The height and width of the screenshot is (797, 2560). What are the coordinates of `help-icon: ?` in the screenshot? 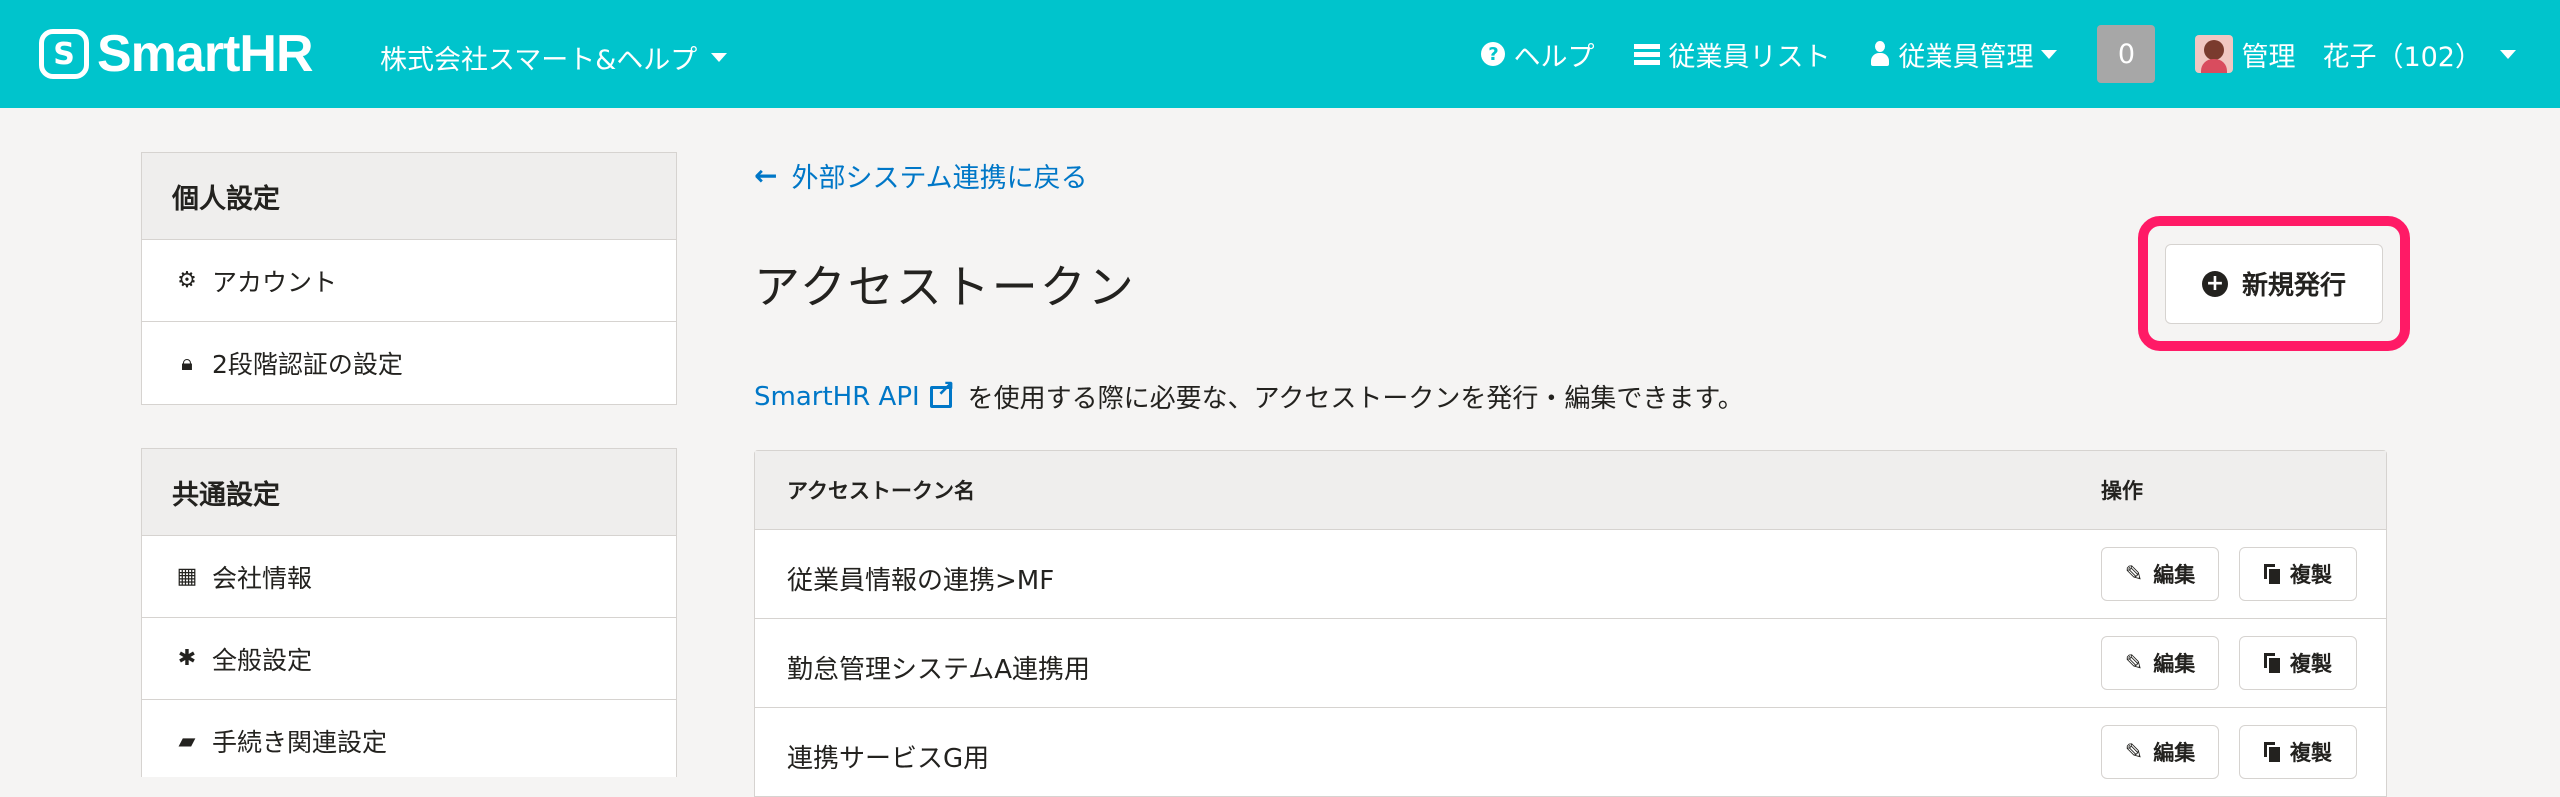 It's located at (1493, 54).